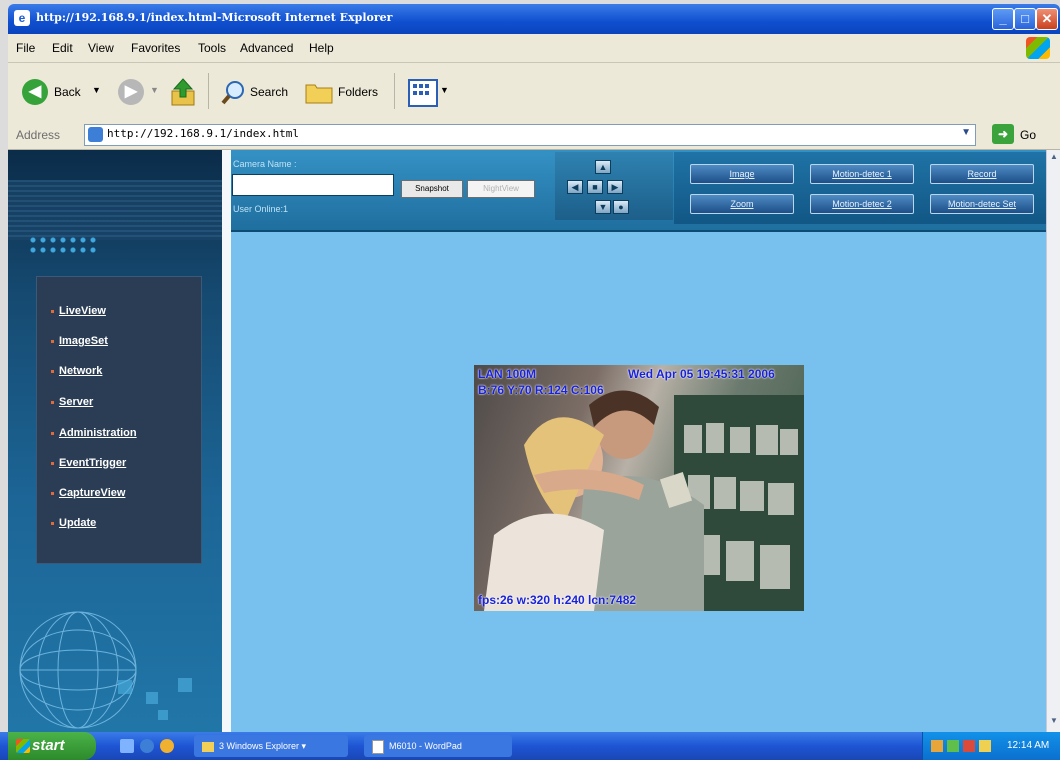  Describe the element at coordinates (530, 135) in the screenshot. I see `address-input: http://192.168.9.1/index.html ▼` at that location.